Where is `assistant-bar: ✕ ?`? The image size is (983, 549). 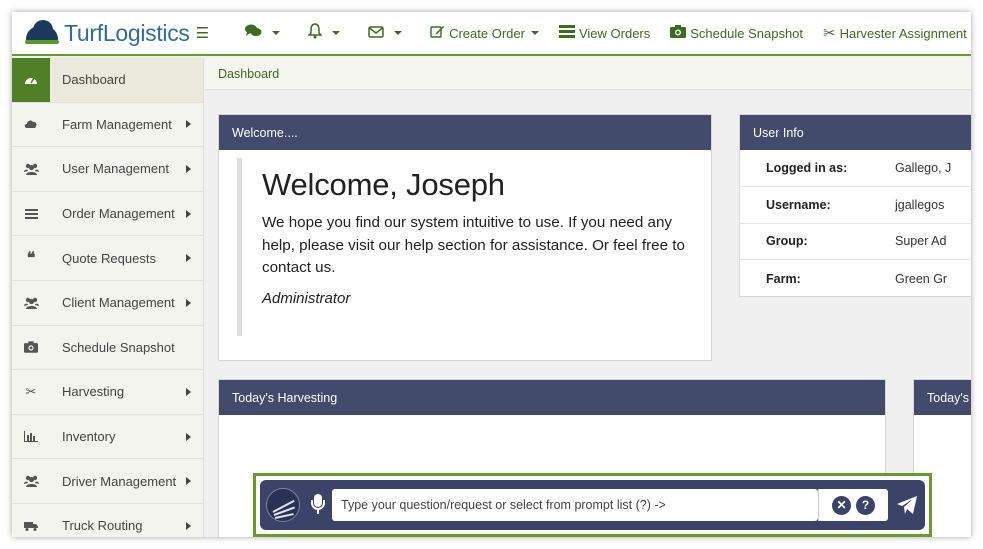
assistant-bar: ✕ ? is located at coordinates (592, 505).